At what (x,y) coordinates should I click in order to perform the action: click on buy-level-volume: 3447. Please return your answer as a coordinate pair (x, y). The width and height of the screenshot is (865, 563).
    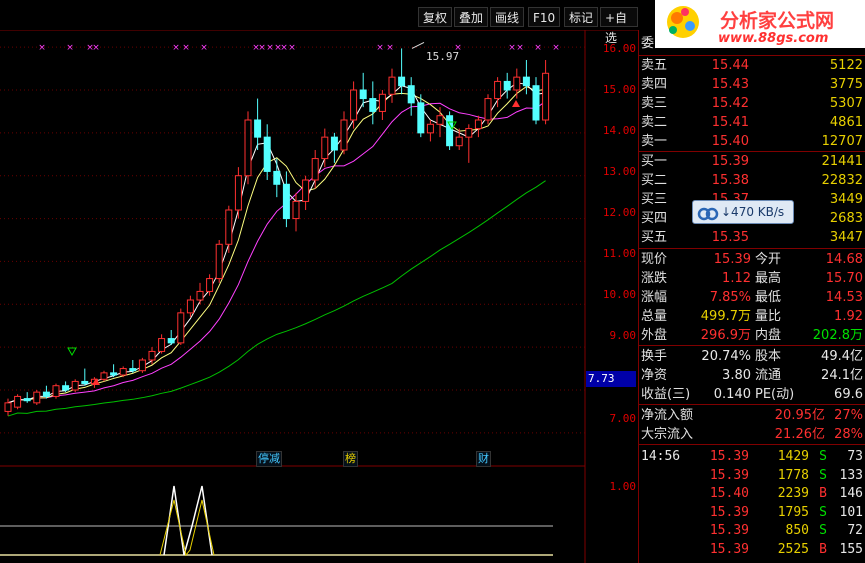
    Looking at the image, I should click on (846, 237).